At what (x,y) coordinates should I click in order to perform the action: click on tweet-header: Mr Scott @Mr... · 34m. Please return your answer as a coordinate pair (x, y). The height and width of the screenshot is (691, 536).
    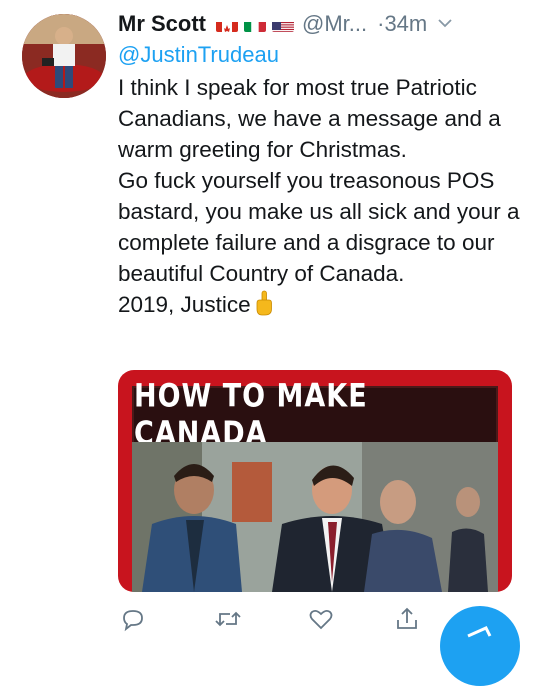
    Looking at the image, I should click on (320, 24).